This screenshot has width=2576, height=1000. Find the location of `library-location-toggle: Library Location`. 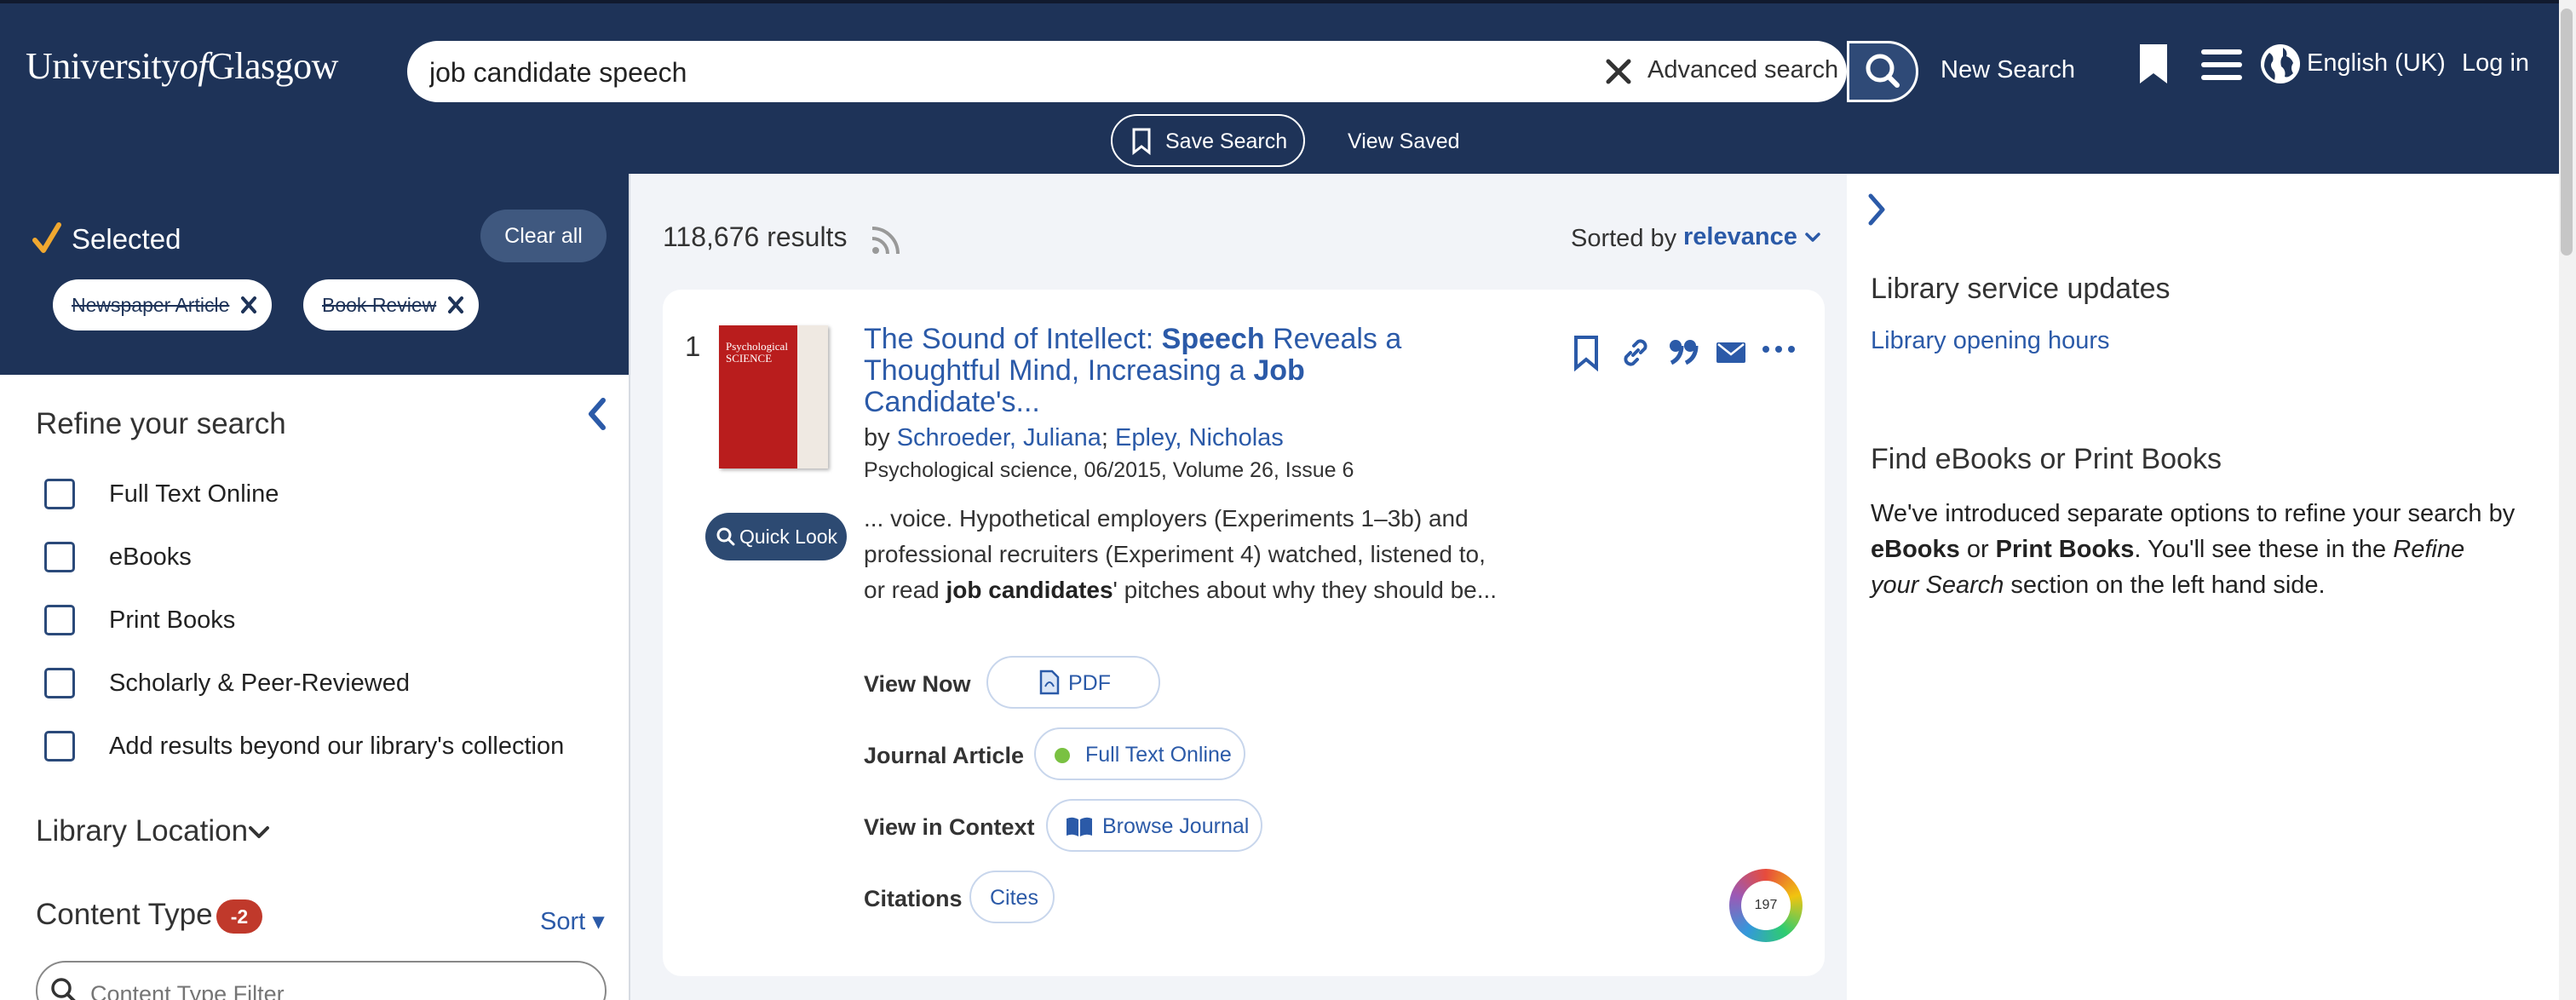

library-location-toggle: Library Location is located at coordinates (142, 831).